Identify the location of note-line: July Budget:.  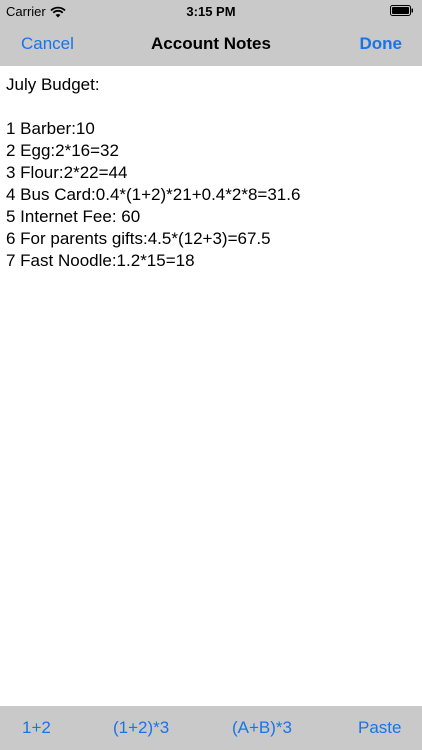
(53, 84).